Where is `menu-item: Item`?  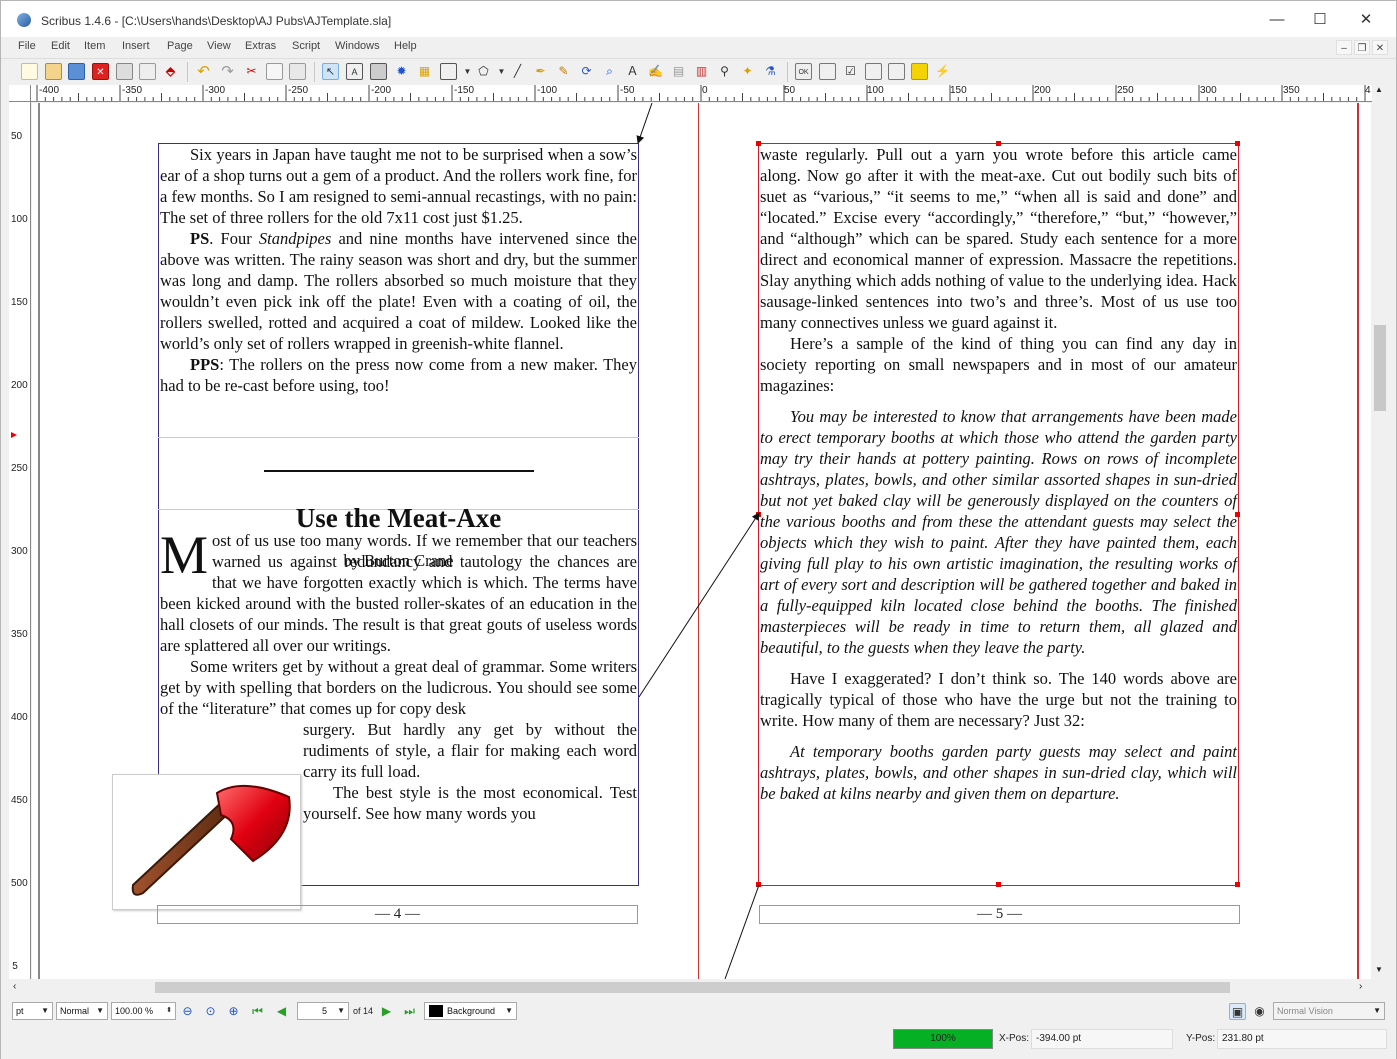 menu-item: Item is located at coordinates (94, 46).